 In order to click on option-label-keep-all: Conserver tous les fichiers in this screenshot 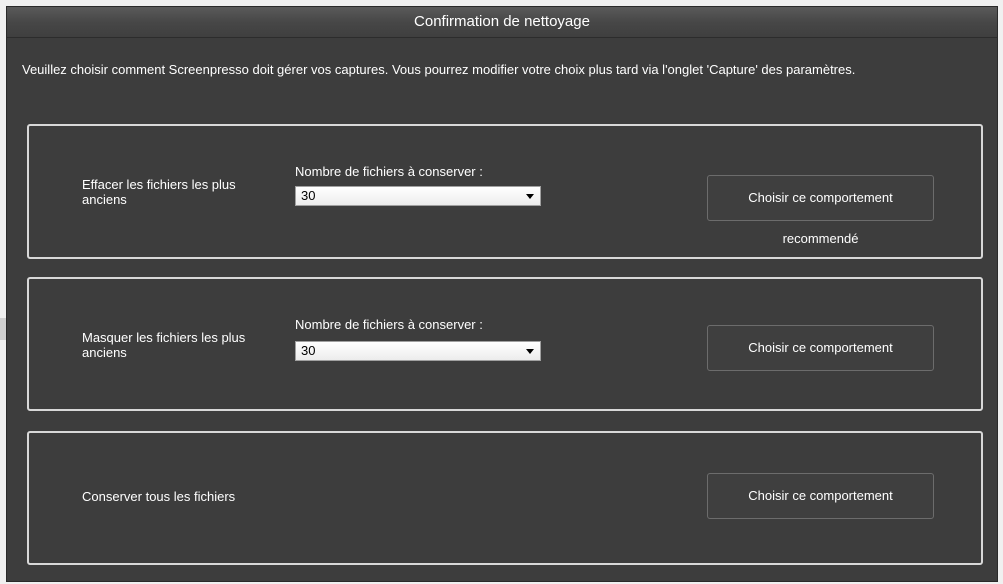, I will do `click(159, 496)`.